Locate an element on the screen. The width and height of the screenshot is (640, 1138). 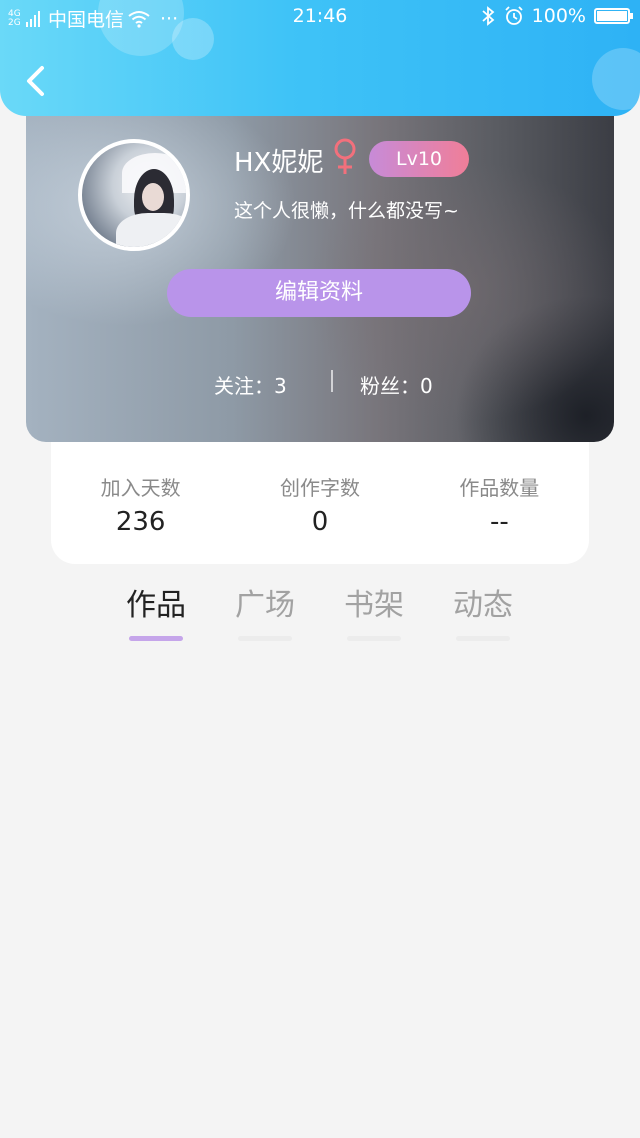
tab-square: 广场 is located at coordinates (265, 610).